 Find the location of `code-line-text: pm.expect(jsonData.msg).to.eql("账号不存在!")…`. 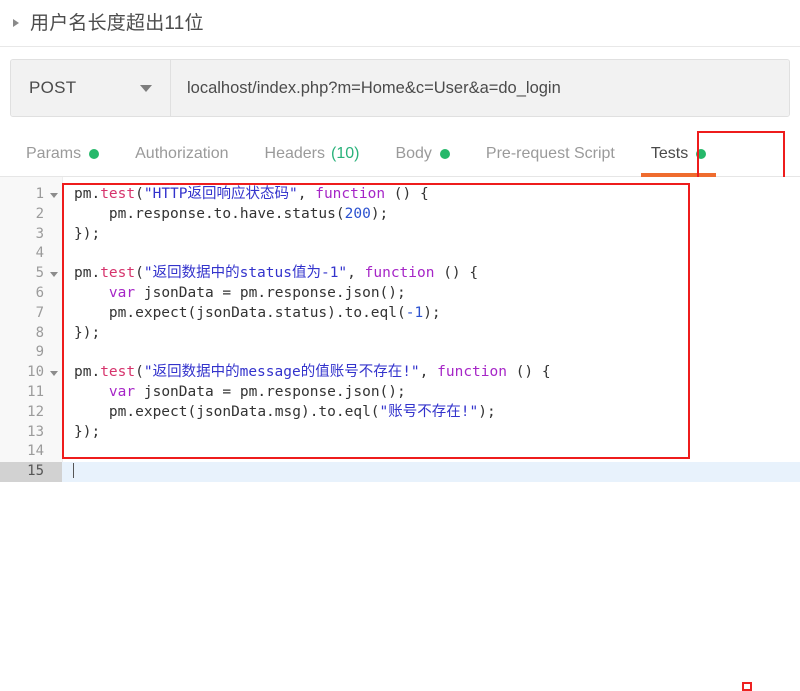

code-line-text: pm.expect(jsonData.msg).to.eql("账号不存在!")… is located at coordinates (431, 413).